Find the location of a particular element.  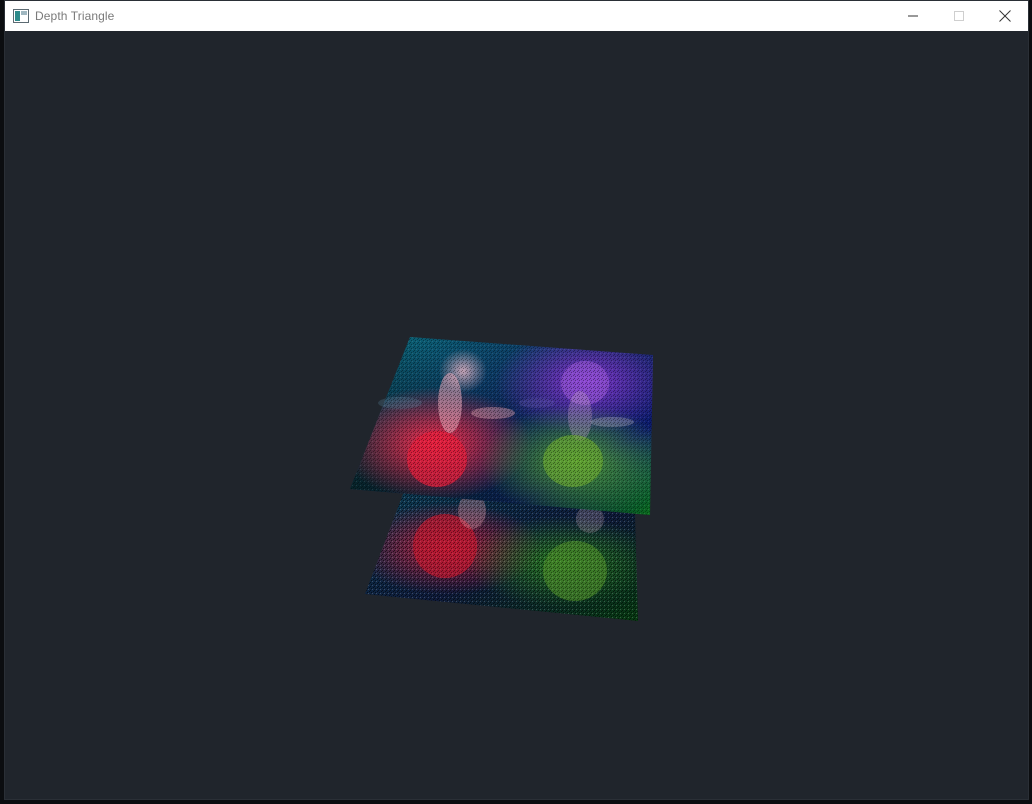

minimize-icon is located at coordinates (913, 16).